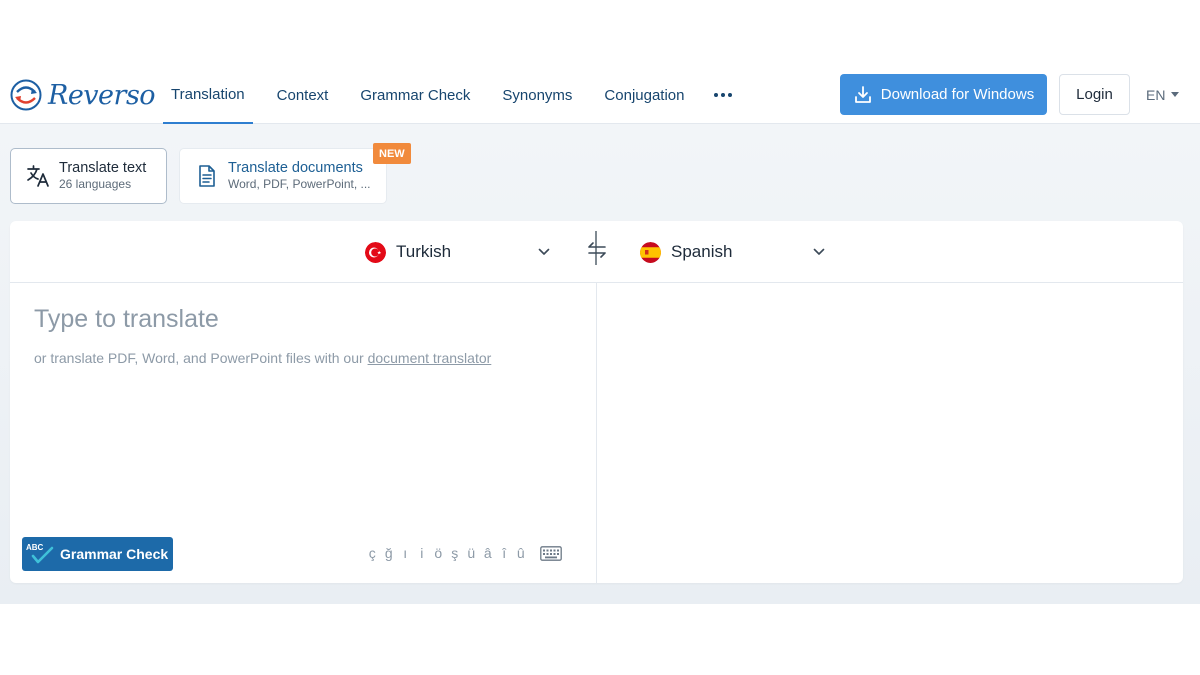  What do you see at coordinates (438, 553) in the screenshot?
I see `special-char-o-umlaut: ö` at bounding box center [438, 553].